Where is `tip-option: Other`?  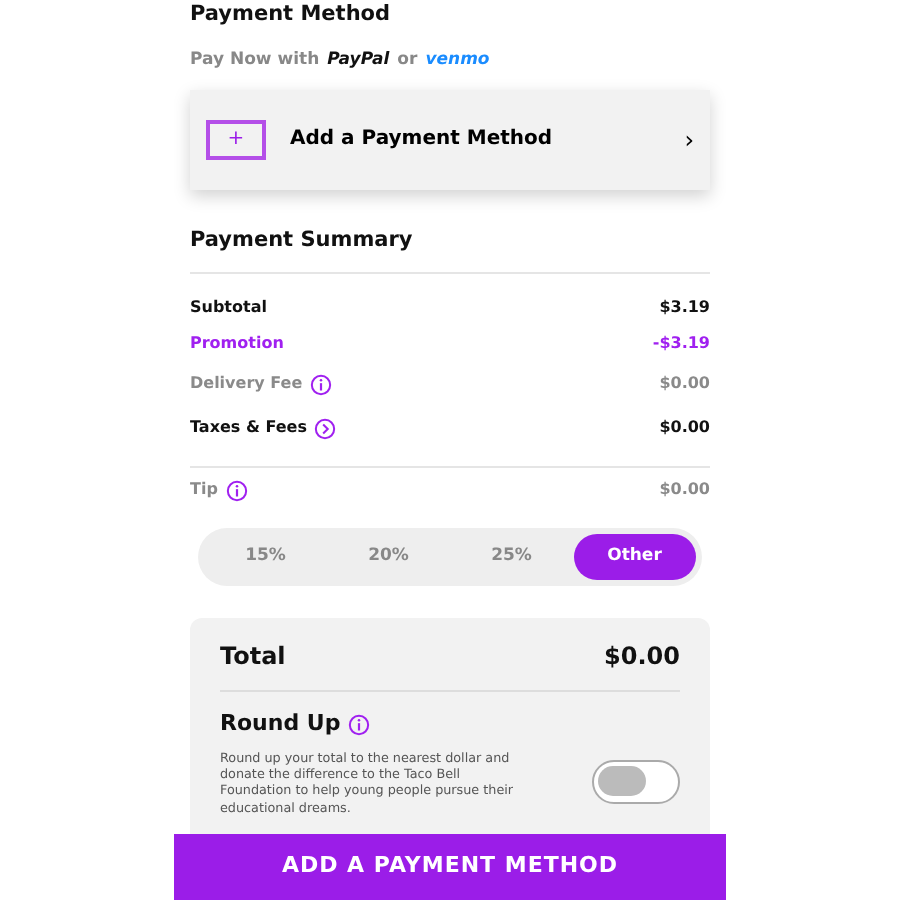 tip-option: Other is located at coordinates (634, 557).